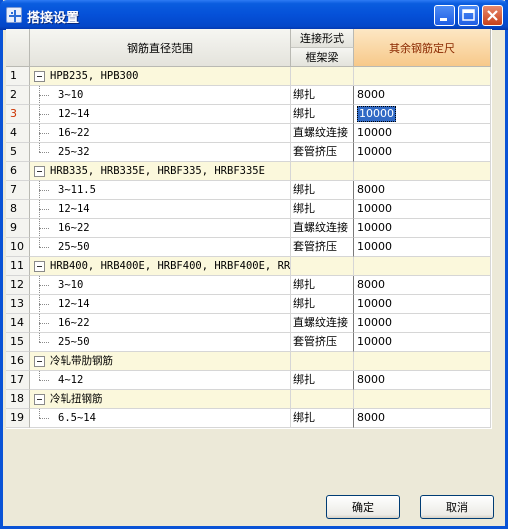 This screenshot has width=508, height=529. I want to click on table-row: 8 12~14 绑扎 10000, so click(249, 209).